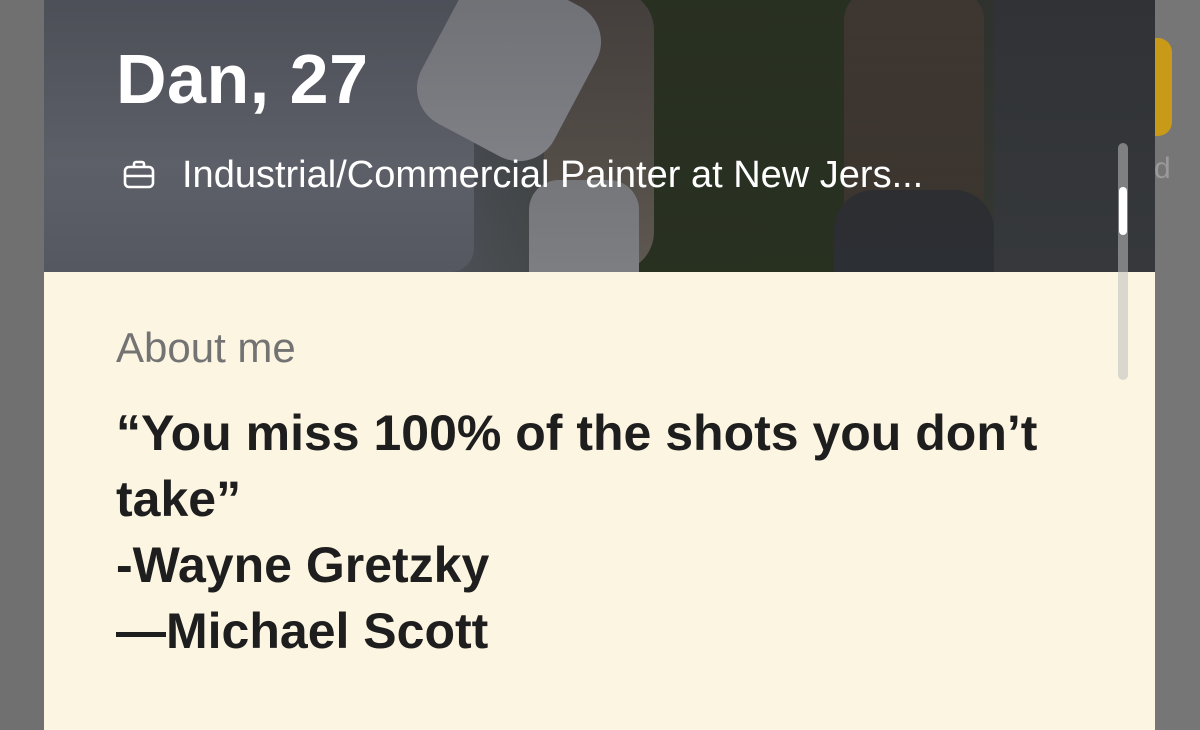  What do you see at coordinates (1162, 168) in the screenshot?
I see `next-card-peek-text: d` at bounding box center [1162, 168].